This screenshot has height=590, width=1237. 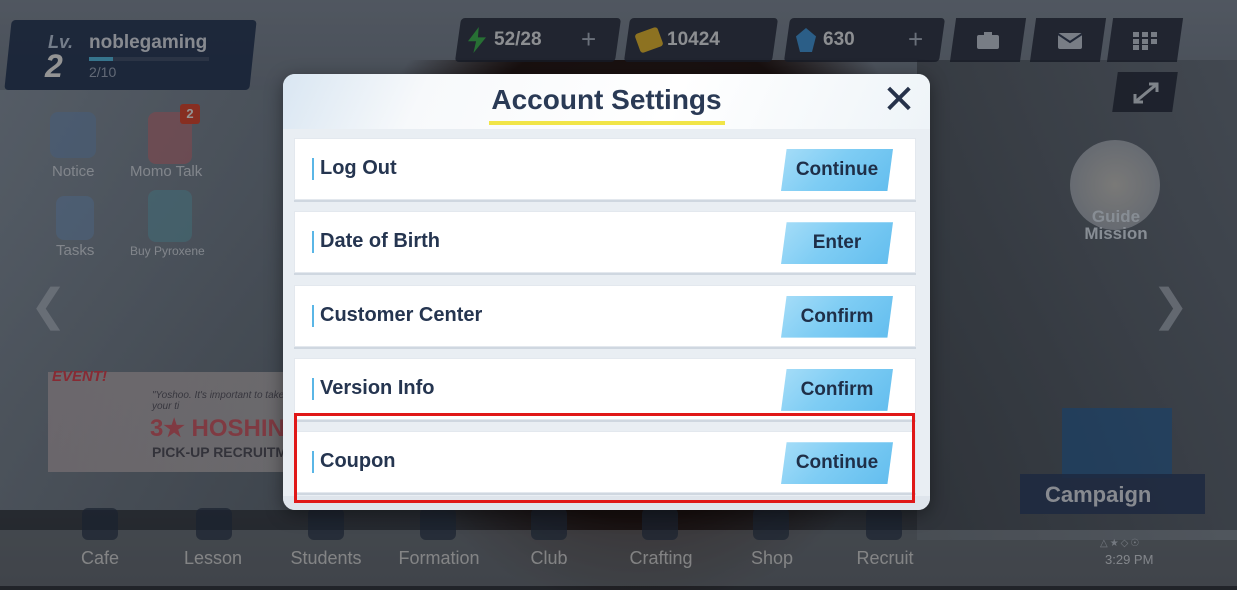 I want to click on date-of-birth-button: Enter, so click(x=837, y=243).